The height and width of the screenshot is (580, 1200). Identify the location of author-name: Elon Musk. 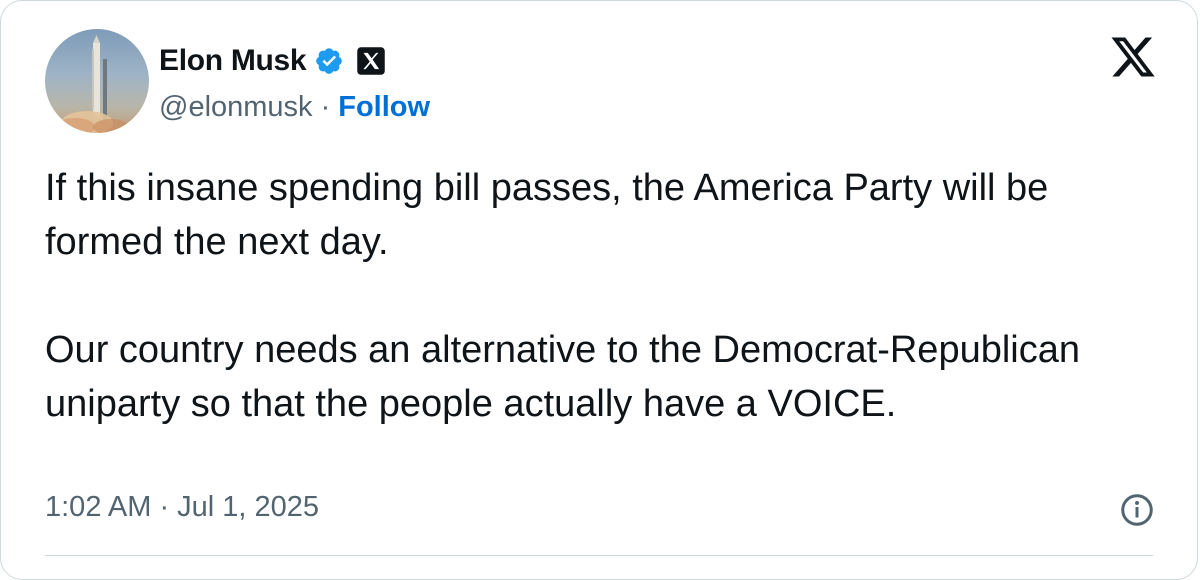
(233, 61).